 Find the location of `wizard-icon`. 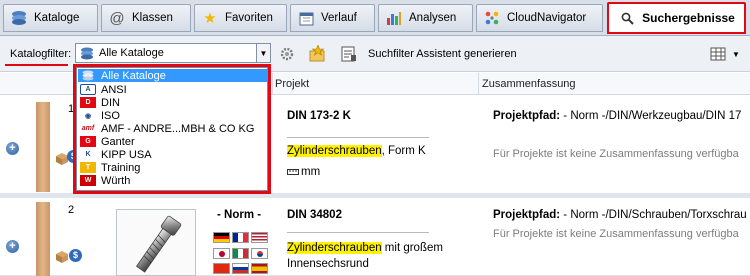

wizard-icon is located at coordinates (349, 54).